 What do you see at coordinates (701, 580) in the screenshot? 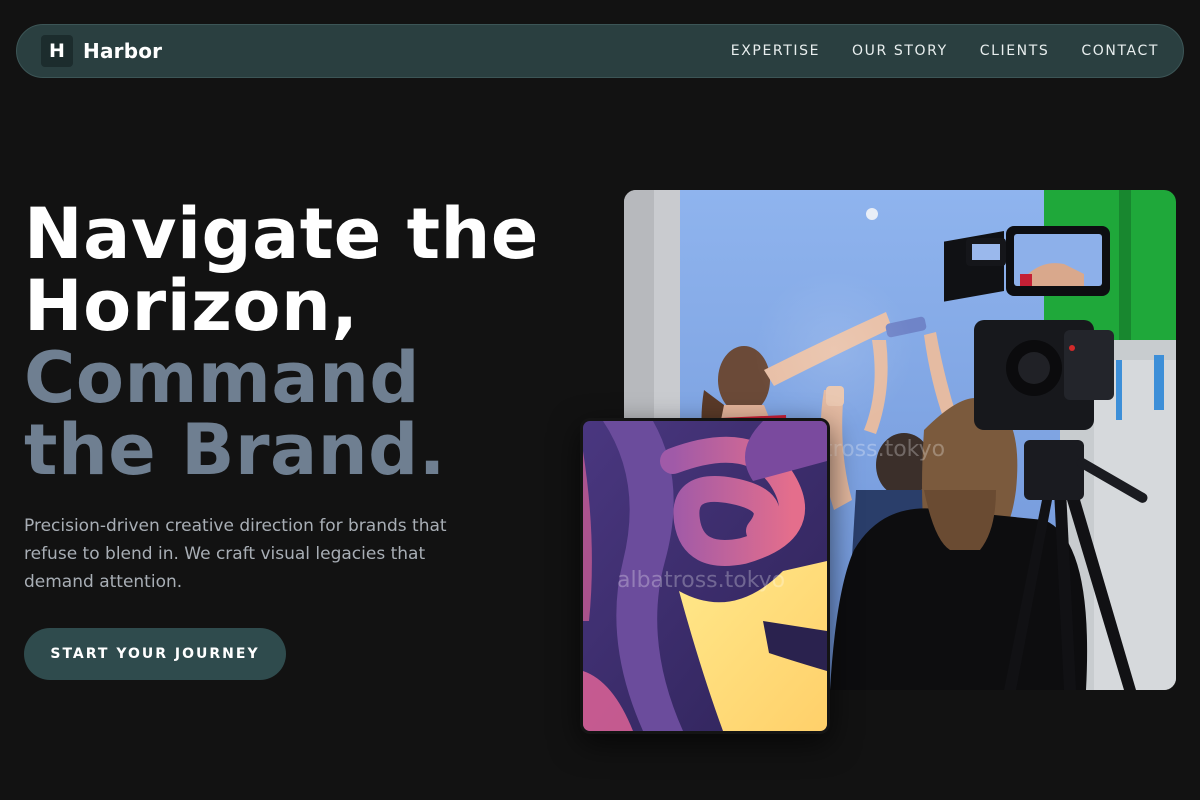
I see `watermark-secondary: albatross.tokyo` at bounding box center [701, 580].